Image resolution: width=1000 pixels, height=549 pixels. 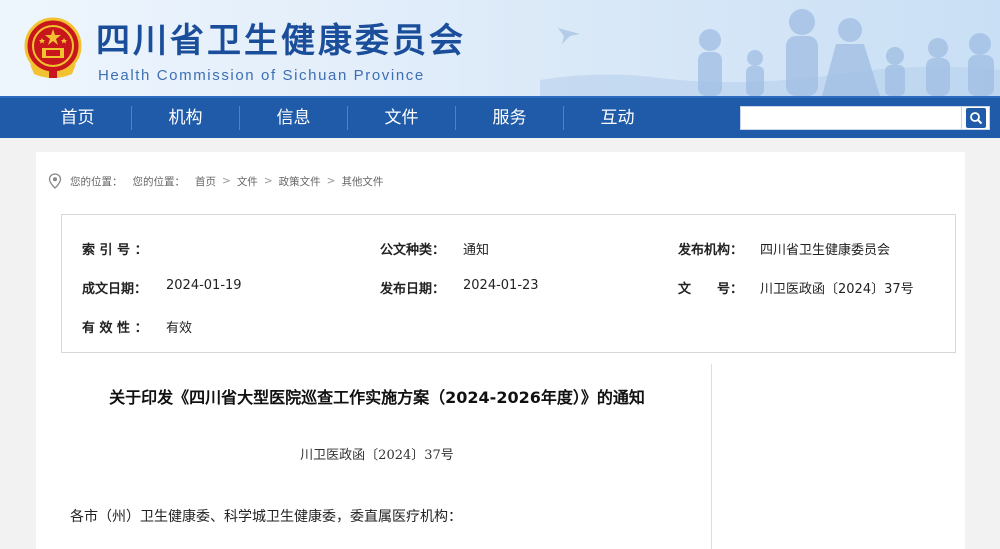 I want to click on nav-documents: 文件, so click(x=401, y=118).